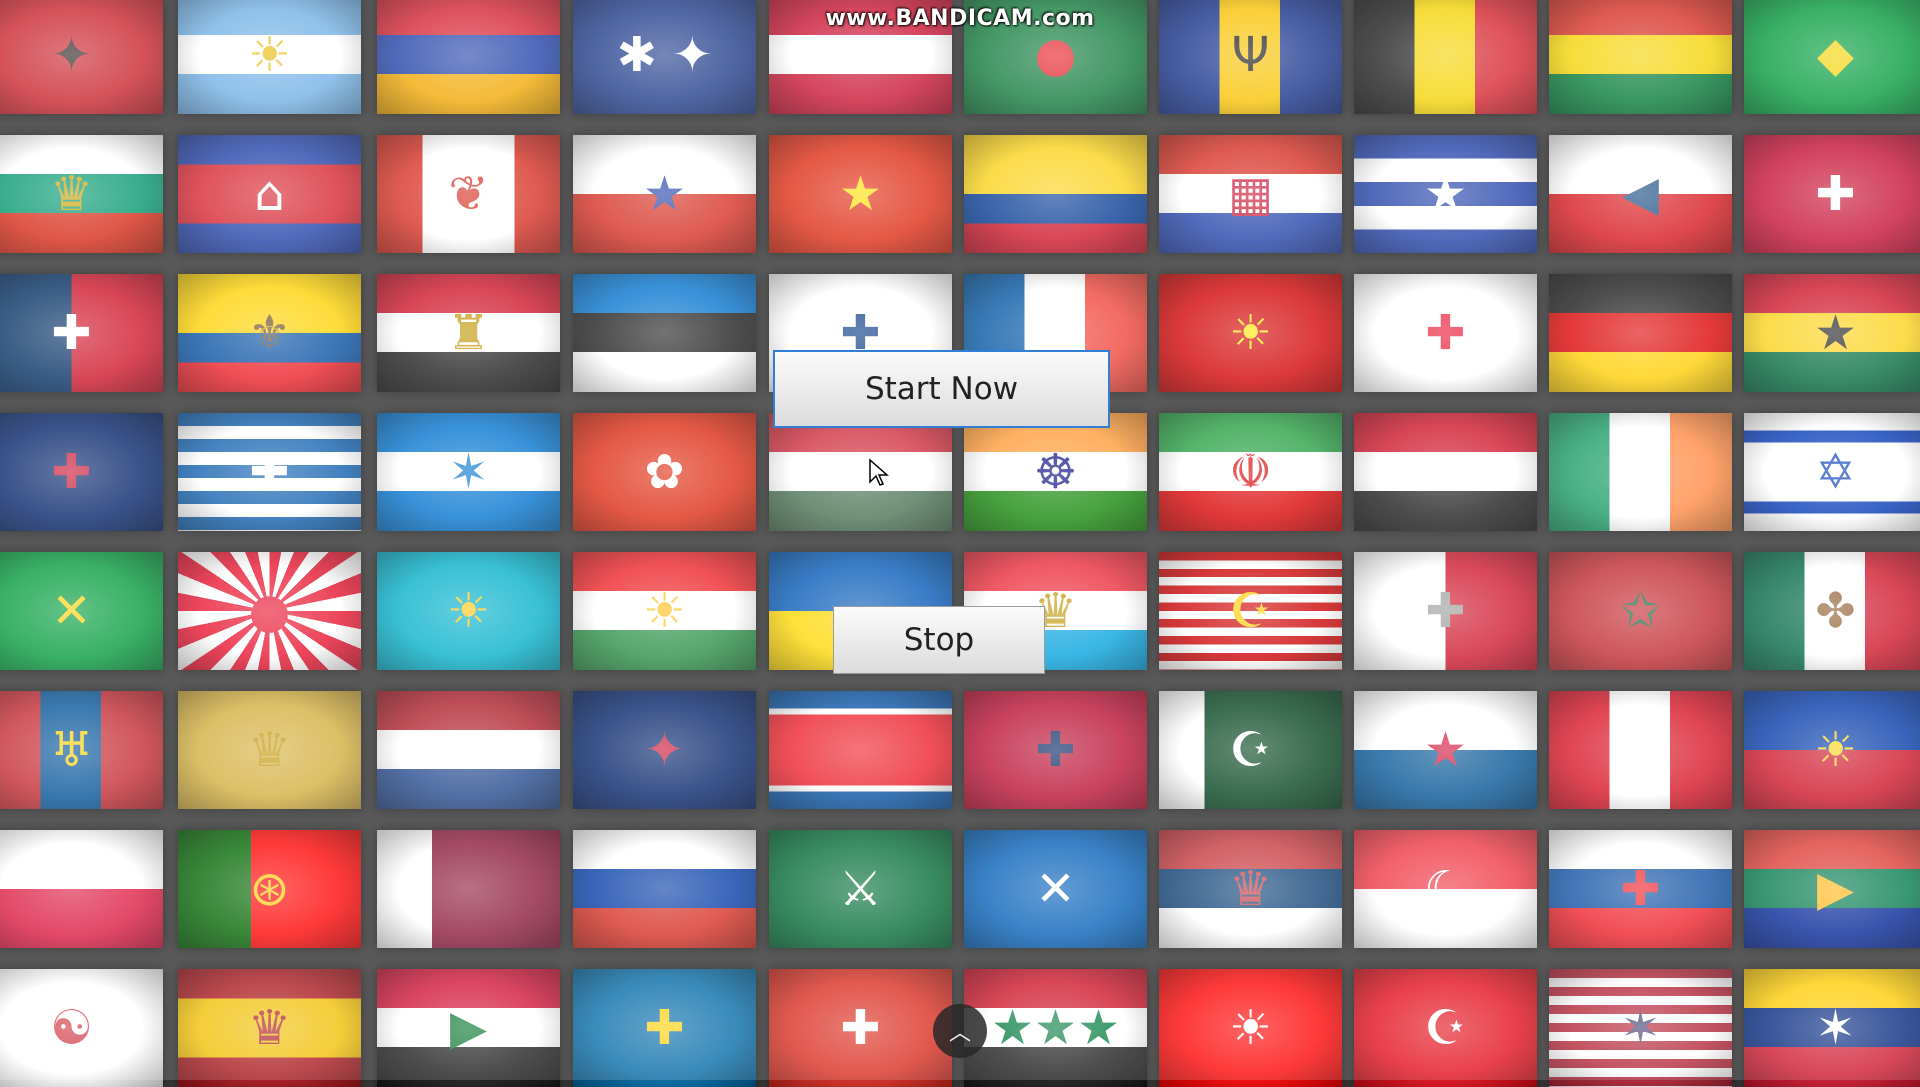 The height and width of the screenshot is (1087, 1920). What do you see at coordinates (1640, 1028) in the screenshot?
I see `flag-usa: ✶` at bounding box center [1640, 1028].